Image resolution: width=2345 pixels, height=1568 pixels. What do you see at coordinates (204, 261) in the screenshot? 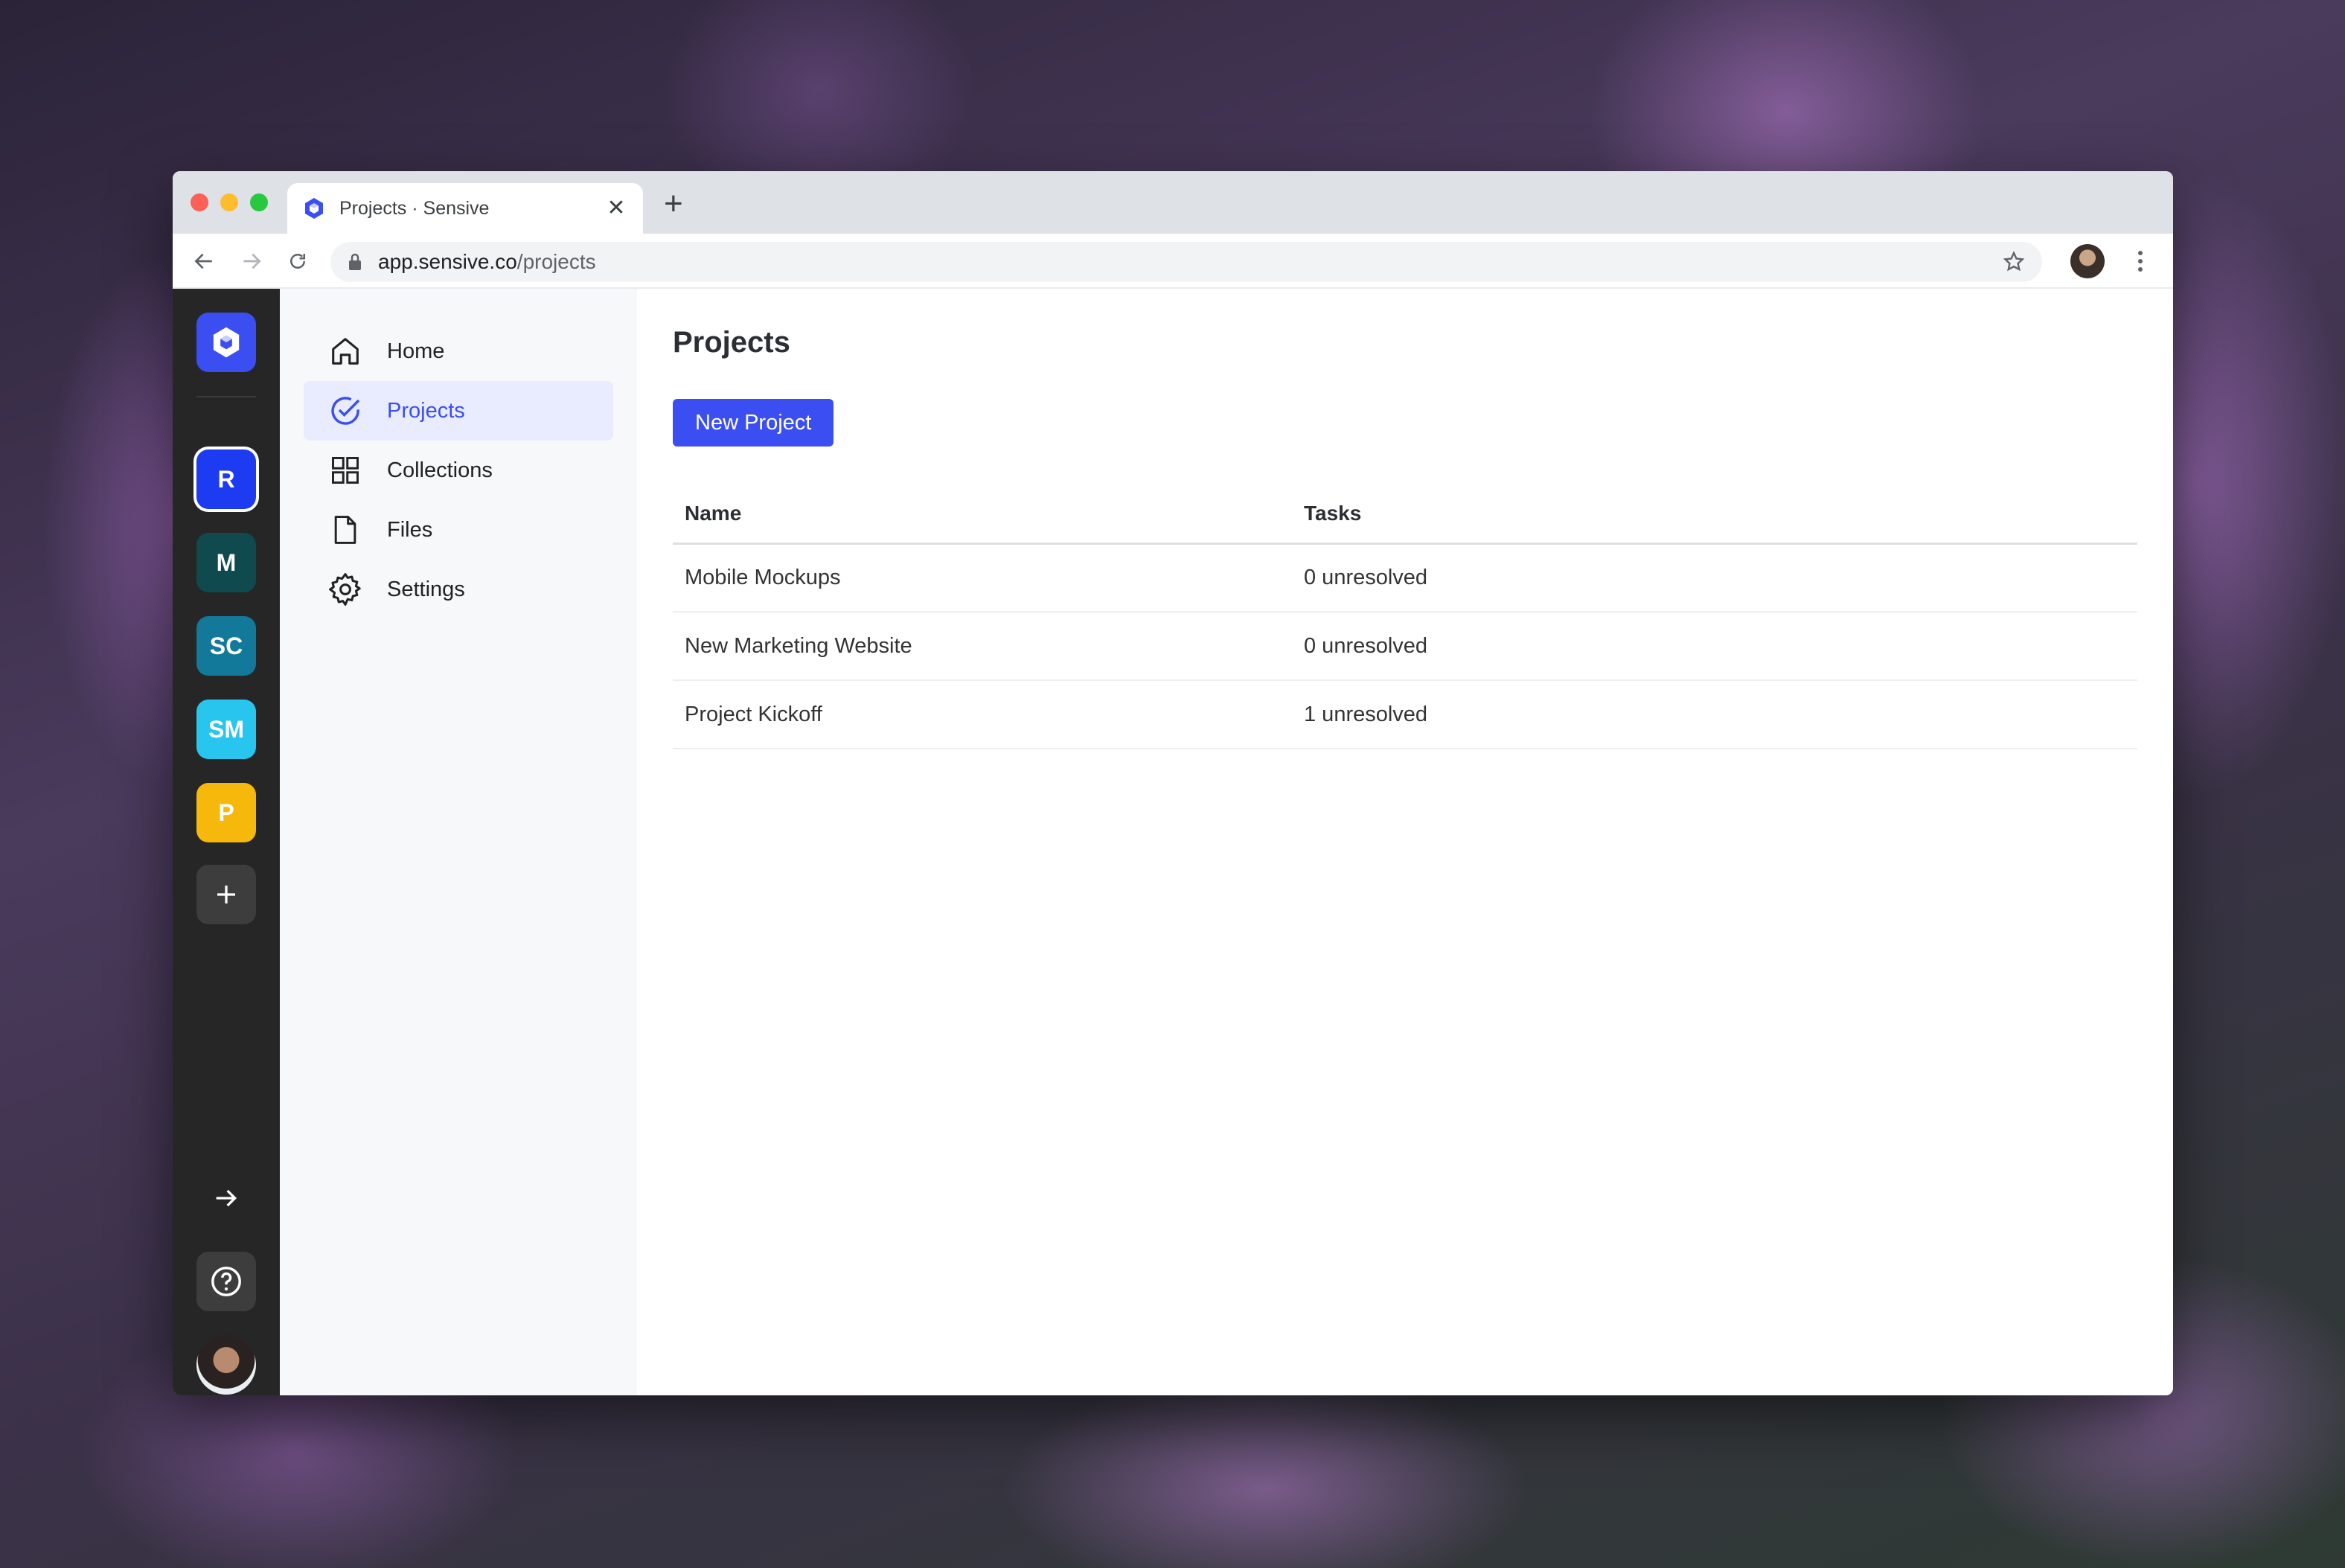
I see `back-icon` at bounding box center [204, 261].